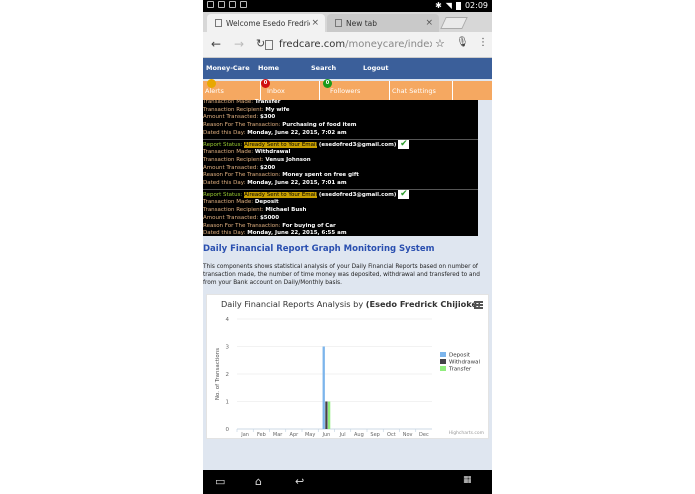 Image resolution: width=695 pixels, height=494 pixels. What do you see at coordinates (228, 403) in the screenshot?
I see `y-tick-label: 1` at bounding box center [228, 403].